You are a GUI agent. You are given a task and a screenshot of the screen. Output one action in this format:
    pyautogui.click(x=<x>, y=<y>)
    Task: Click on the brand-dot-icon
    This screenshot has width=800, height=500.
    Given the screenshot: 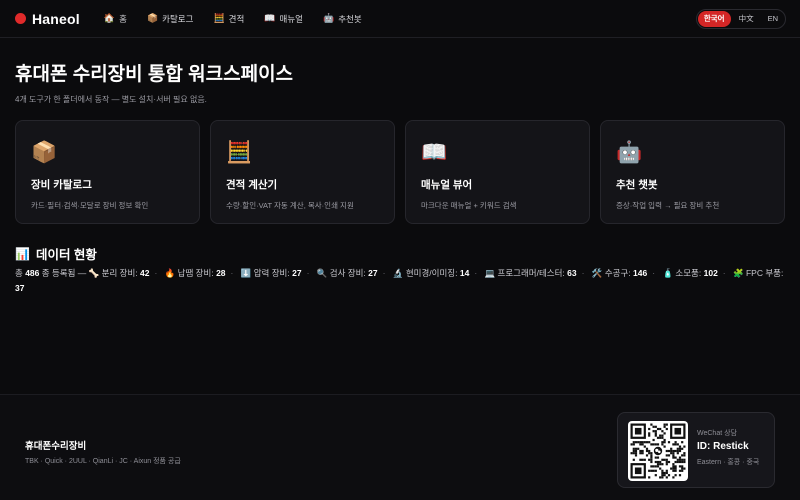 What is the action you would take?
    pyautogui.click(x=20, y=18)
    